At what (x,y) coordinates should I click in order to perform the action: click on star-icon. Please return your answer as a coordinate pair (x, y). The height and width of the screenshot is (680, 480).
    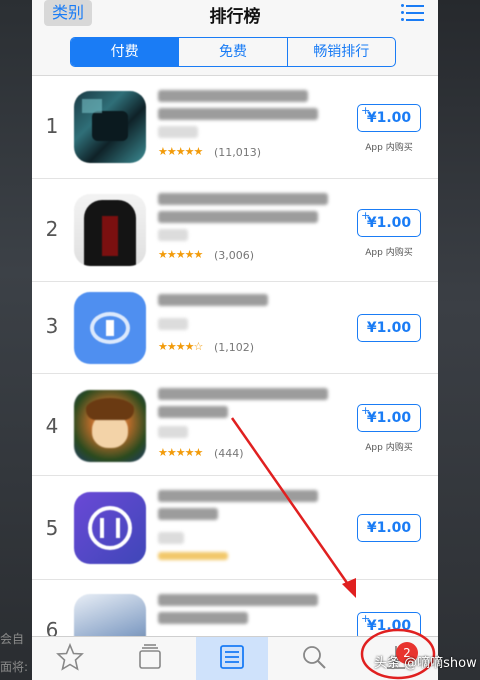
    Looking at the image, I should click on (70, 657).